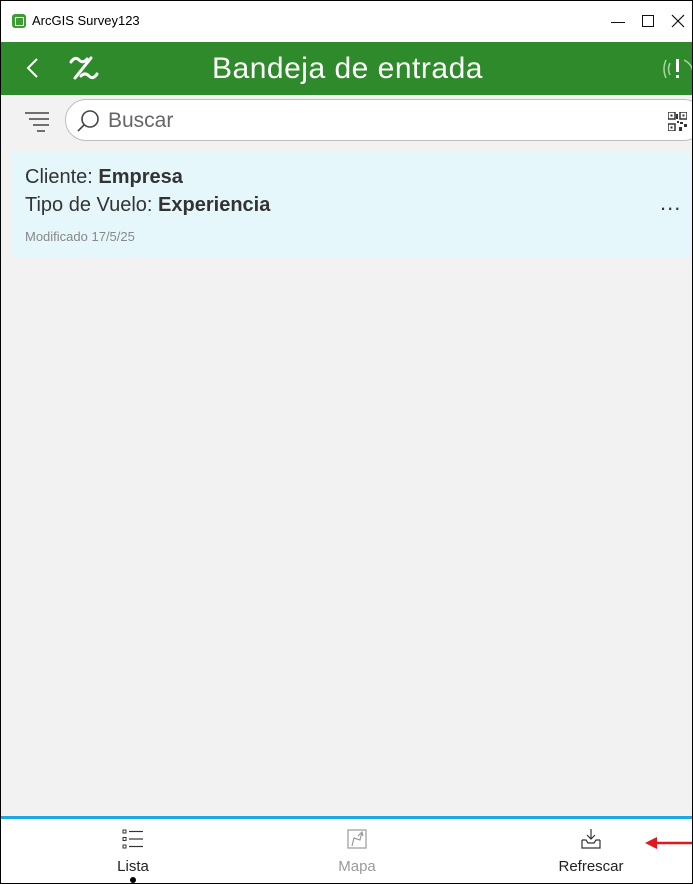  I want to click on maximize-button, so click(648, 21).